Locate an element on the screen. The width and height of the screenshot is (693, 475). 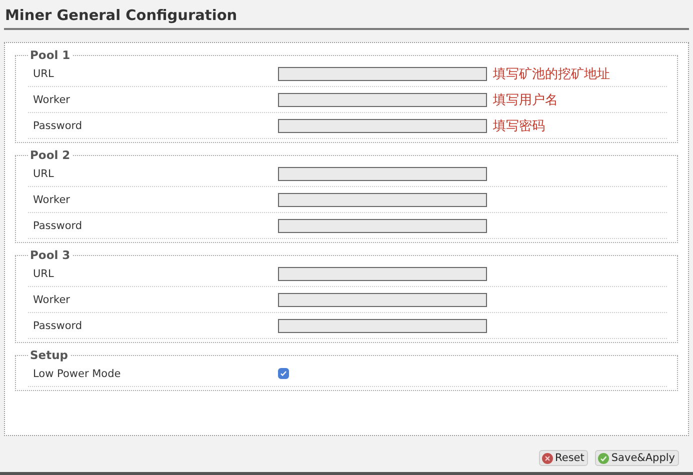
annotation-text: 填写用户名 is located at coordinates (525, 100).